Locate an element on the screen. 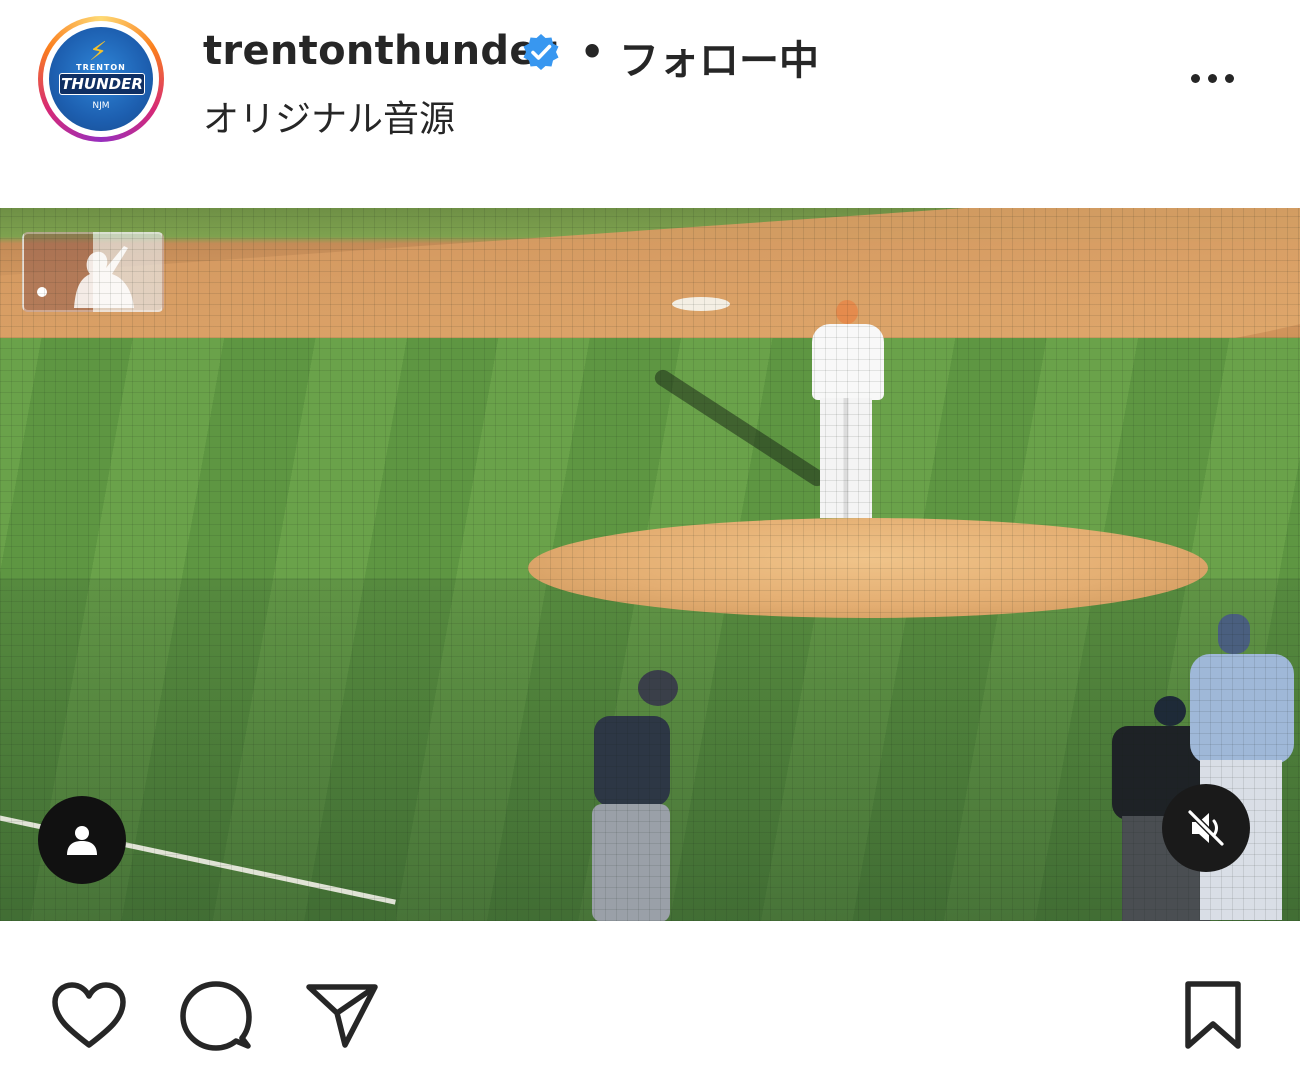  heart-icon is located at coordinates (89, 1015).